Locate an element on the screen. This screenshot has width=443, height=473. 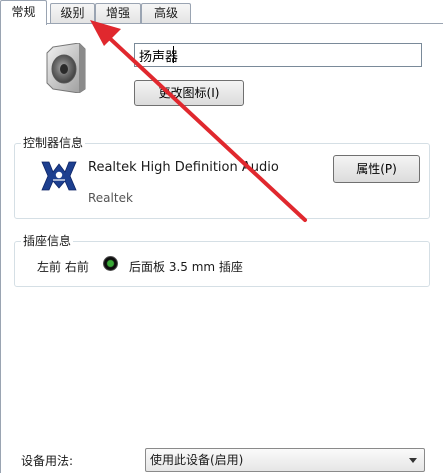
realtek-logo-icon is located at coordinates (59, 176).